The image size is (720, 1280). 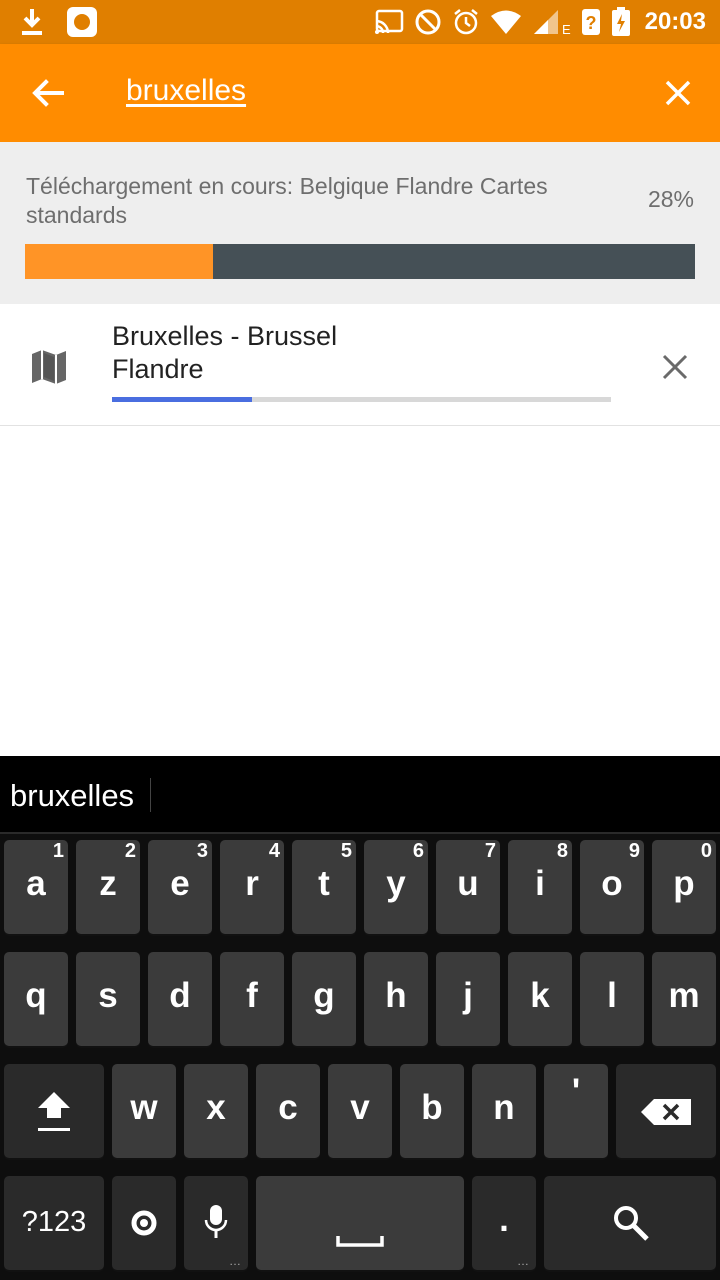 What do you see at coordinates (180, 883) in the screenshot?
I see `key-label: e` at bounding box center [180, 883].